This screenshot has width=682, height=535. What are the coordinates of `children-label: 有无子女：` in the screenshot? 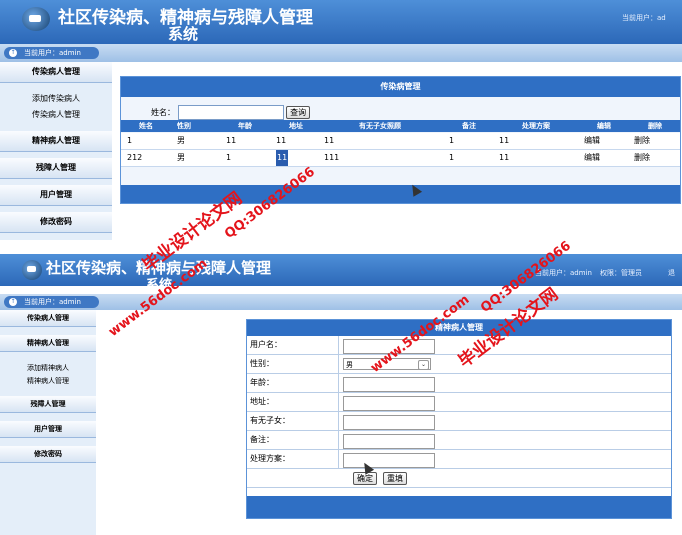 It's located at (294, 421).